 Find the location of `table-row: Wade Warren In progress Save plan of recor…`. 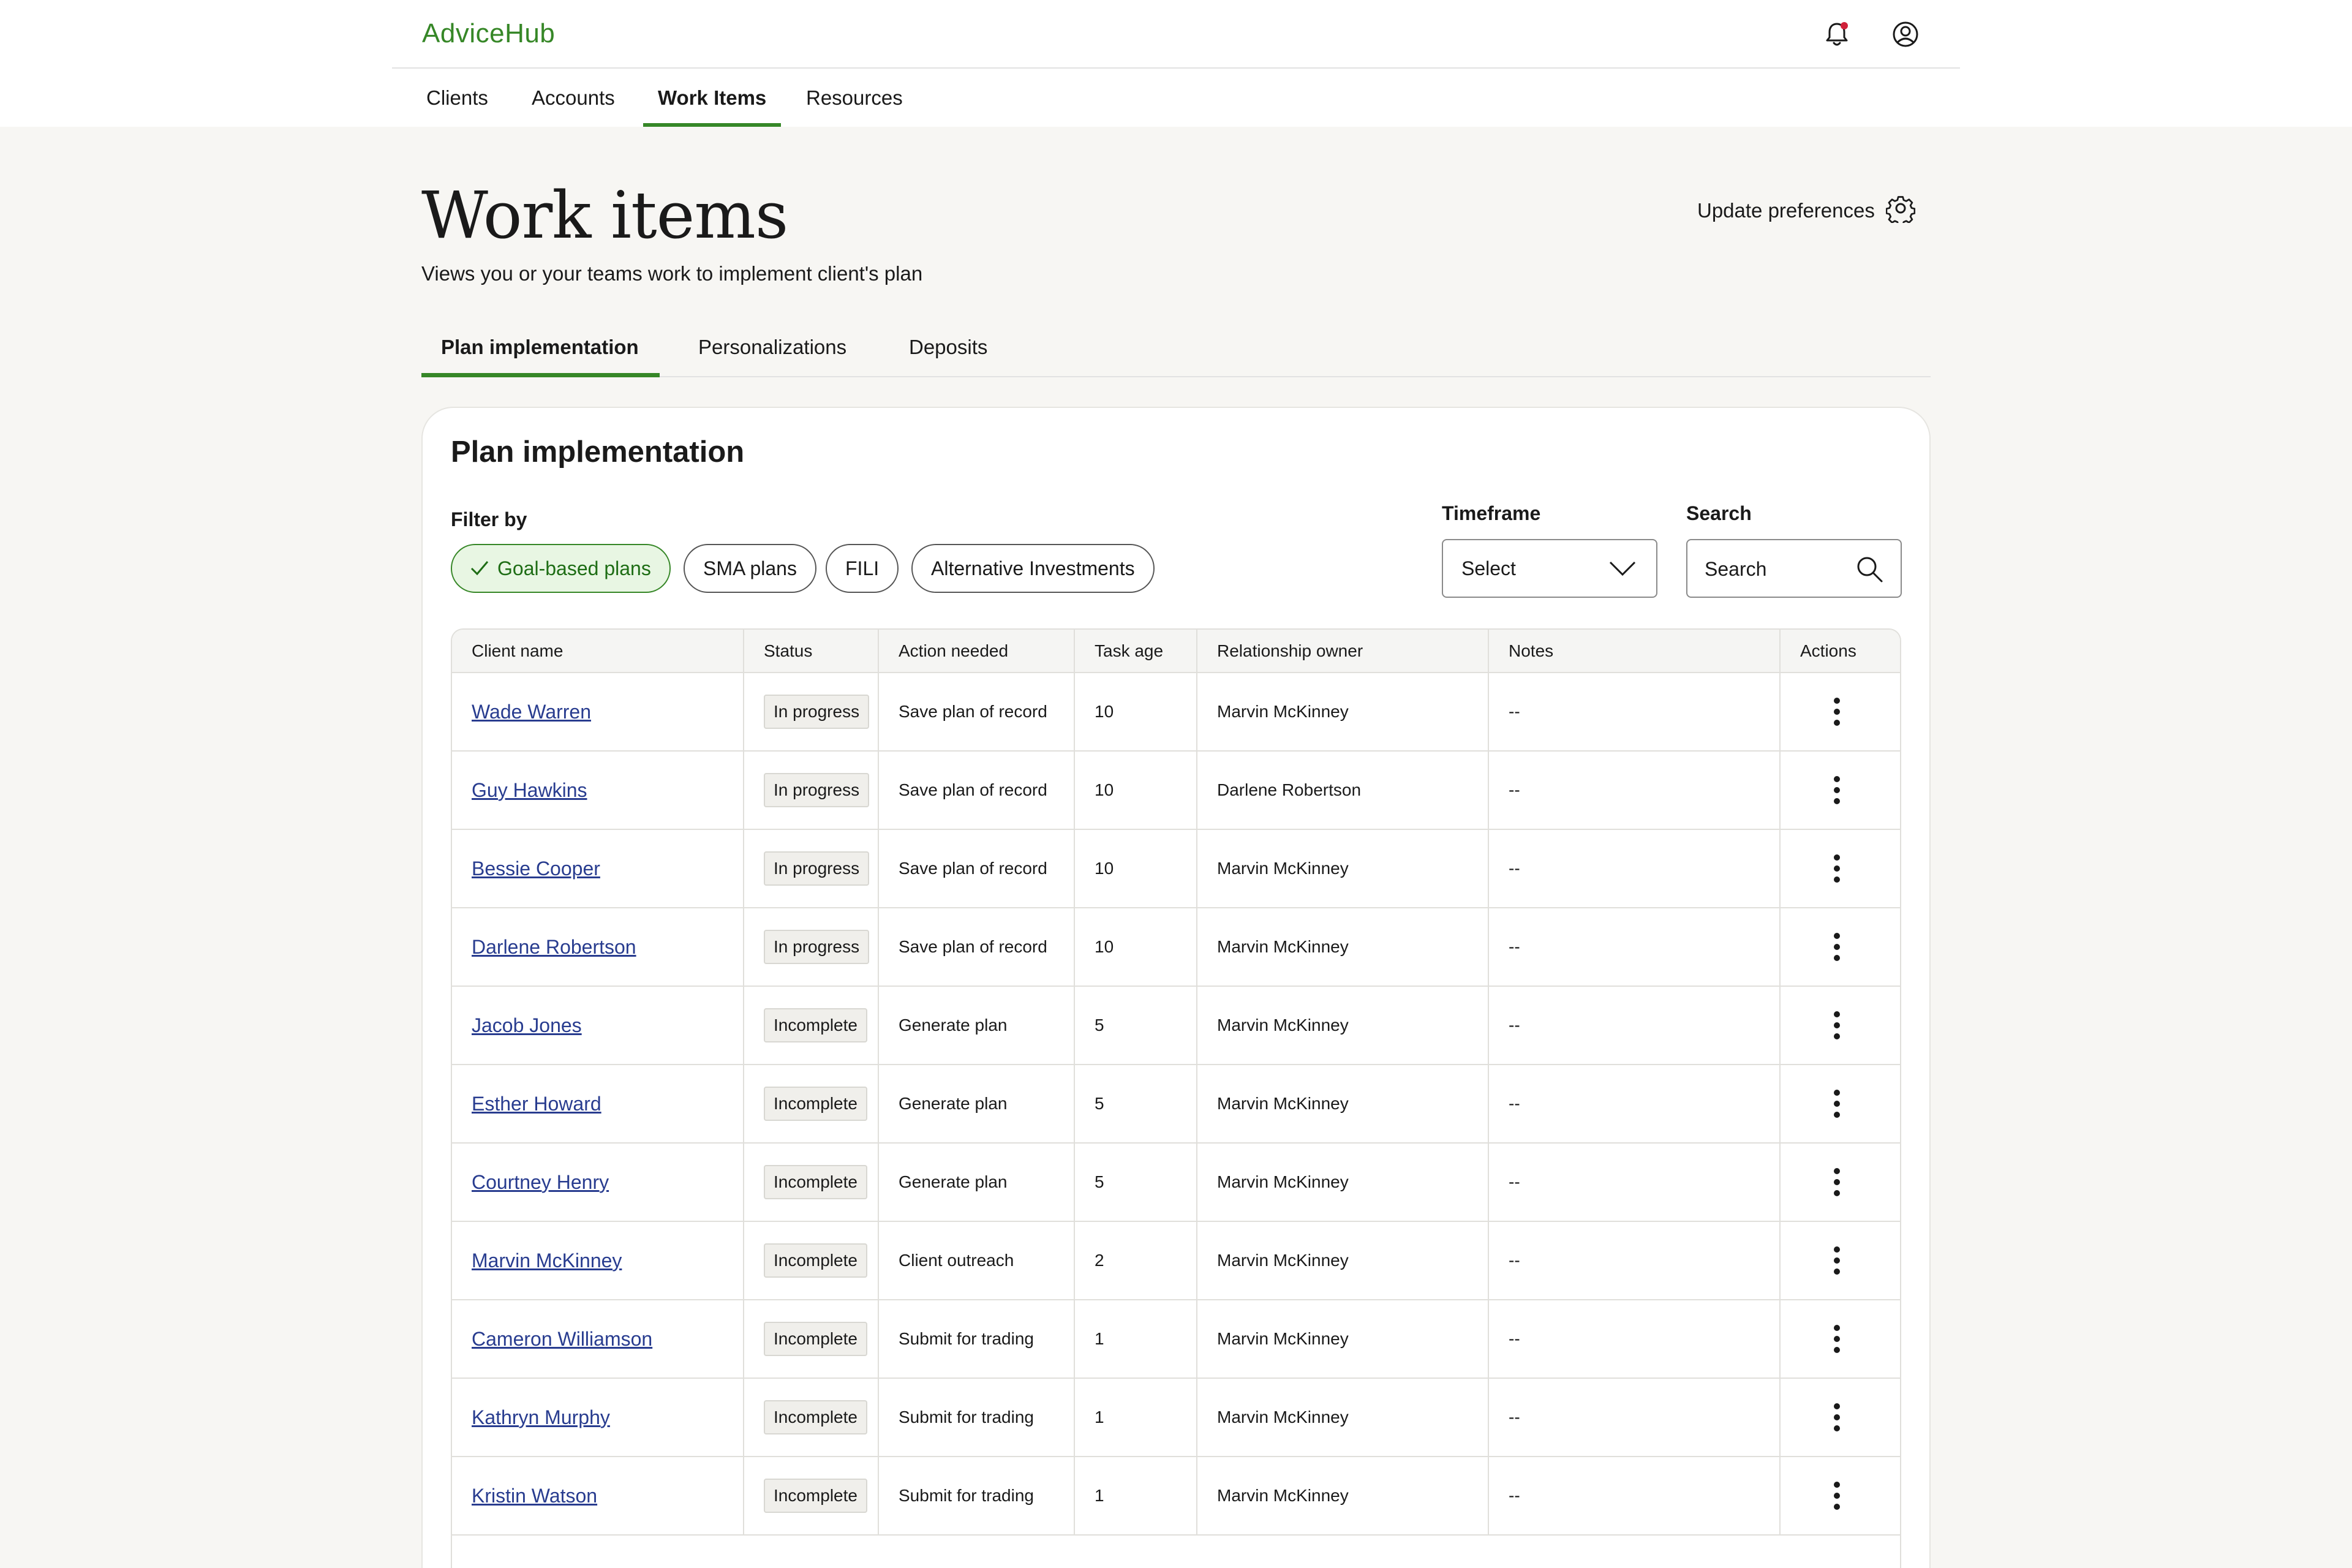

table-row: Wade Warren In progress Save plan of recor… is located at coordinates (1176, 712).